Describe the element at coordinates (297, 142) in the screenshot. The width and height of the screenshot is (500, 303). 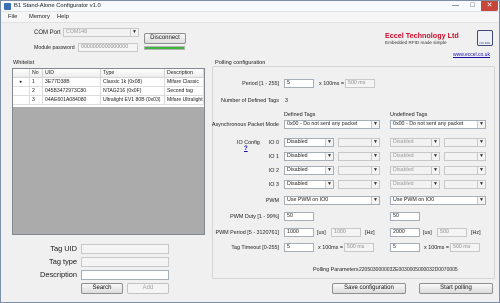
I see `io0-defined-value: Disabled` at that location.